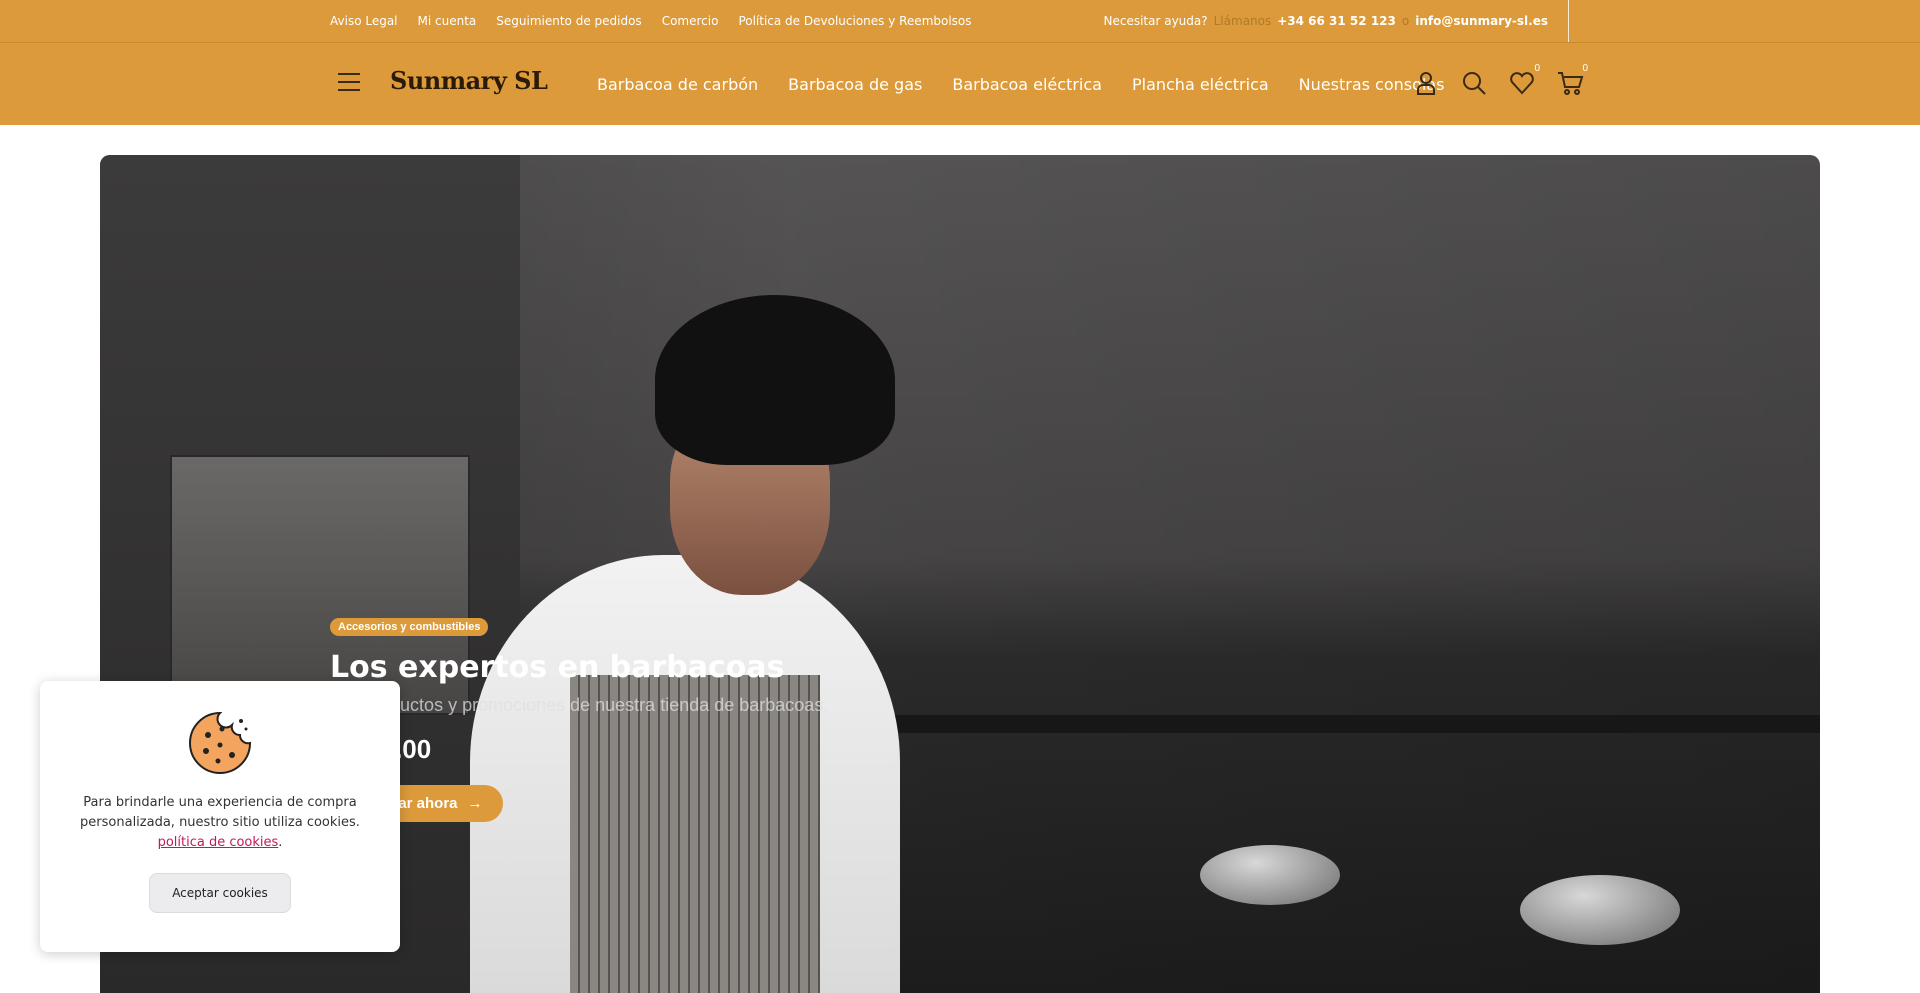 The width and height of the screenshot is (1920, 993). Describe the element at coordinates (1426, 83) in the screenshot. I see `account-icon` at that location.